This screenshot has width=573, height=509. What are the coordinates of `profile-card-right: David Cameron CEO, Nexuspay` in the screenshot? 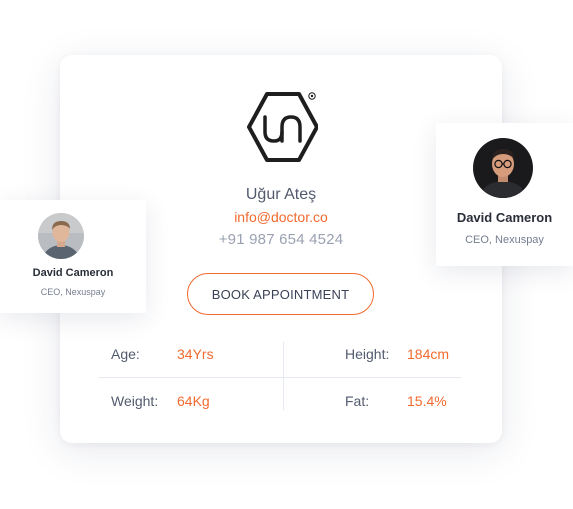 It's located at (504, 194).